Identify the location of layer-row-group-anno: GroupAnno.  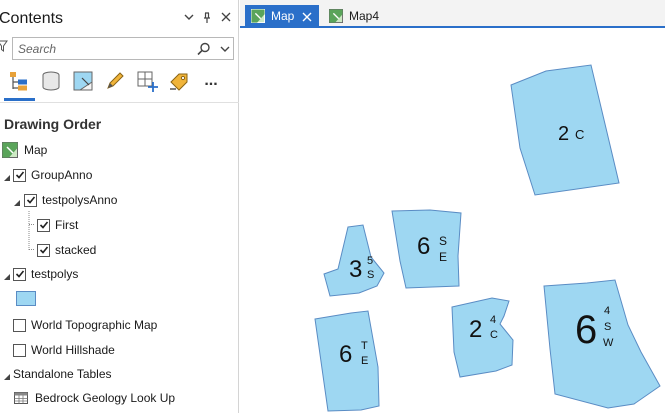
(52, 175).